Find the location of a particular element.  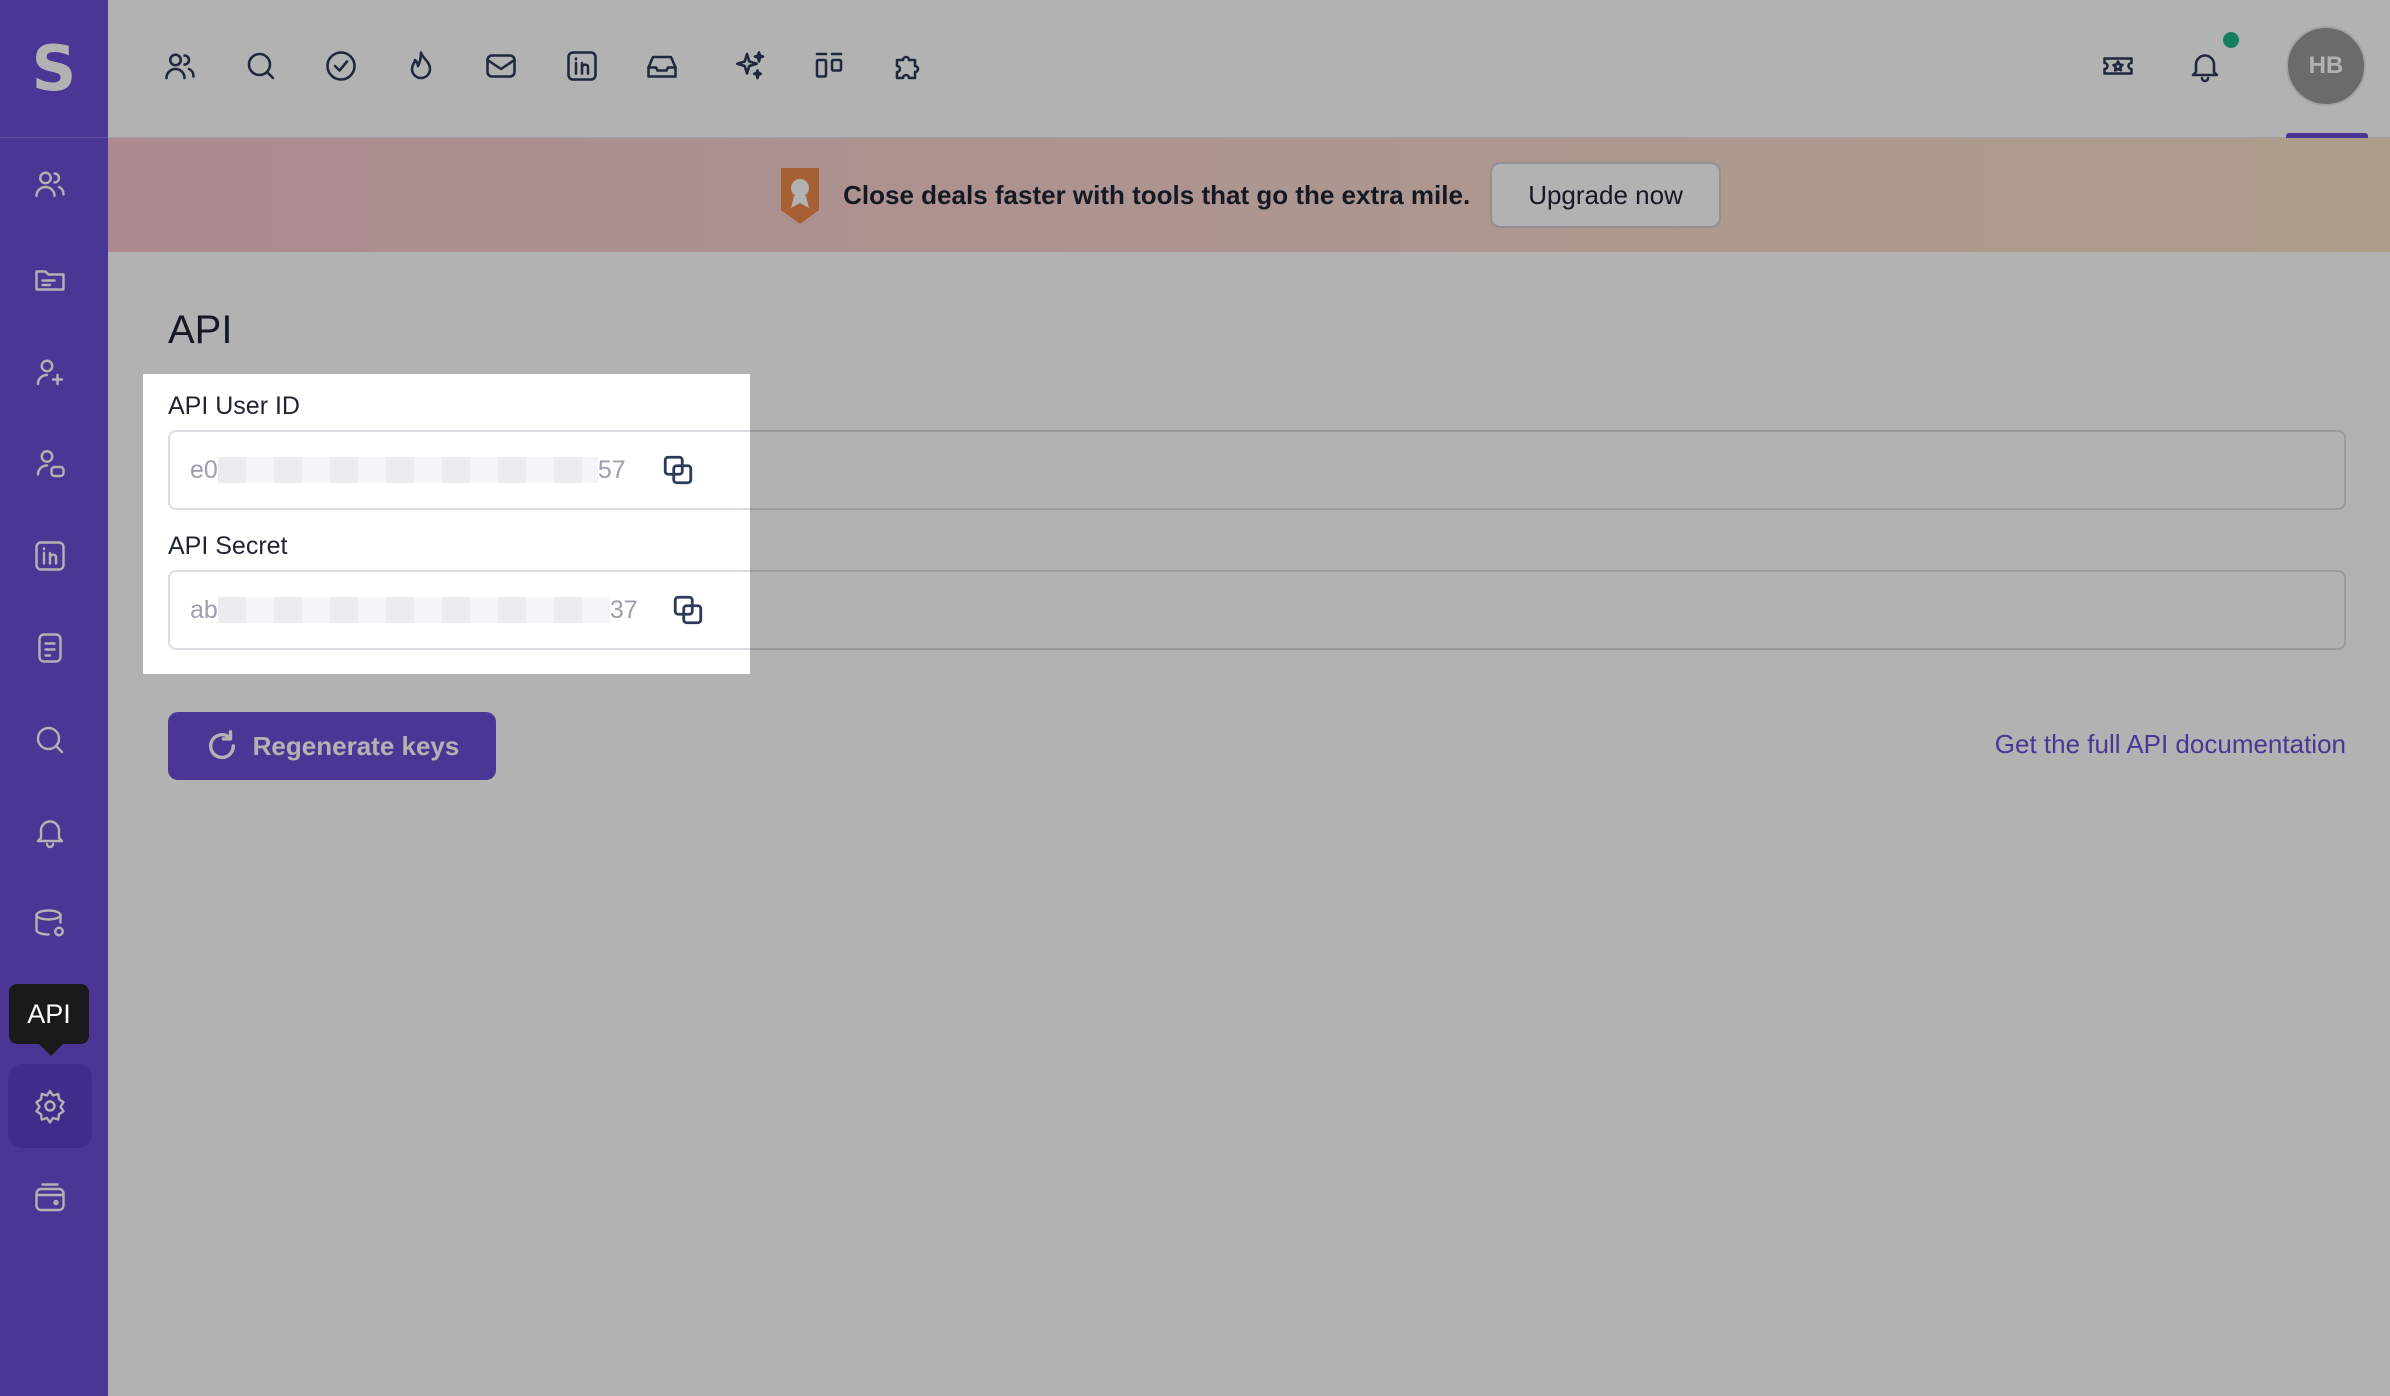

upgrade-now-button: Upgrade now is located at coordinates (1605, 195).